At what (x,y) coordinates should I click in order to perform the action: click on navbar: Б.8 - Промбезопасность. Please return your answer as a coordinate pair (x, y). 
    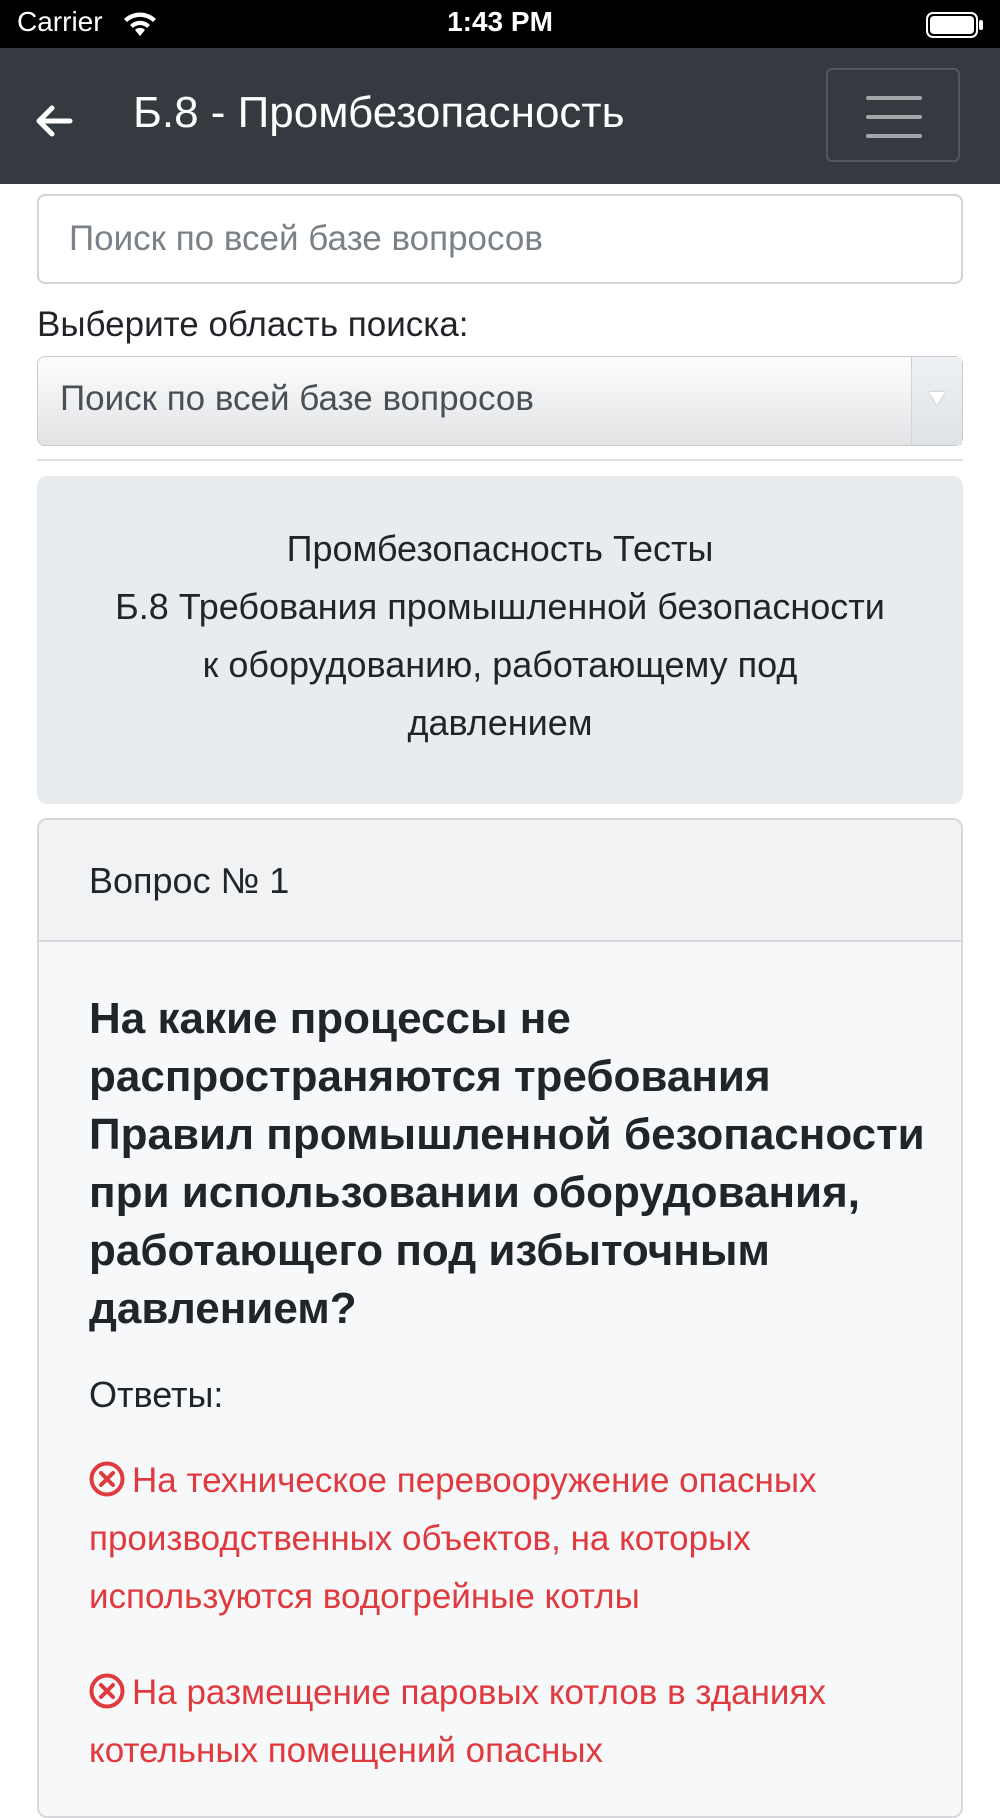
    Looking at the image, I should click on (500, 116).